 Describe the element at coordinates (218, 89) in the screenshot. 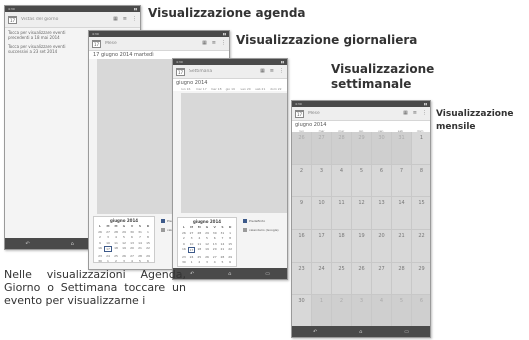

I see `week-day-column-label: mer 18` at that location.